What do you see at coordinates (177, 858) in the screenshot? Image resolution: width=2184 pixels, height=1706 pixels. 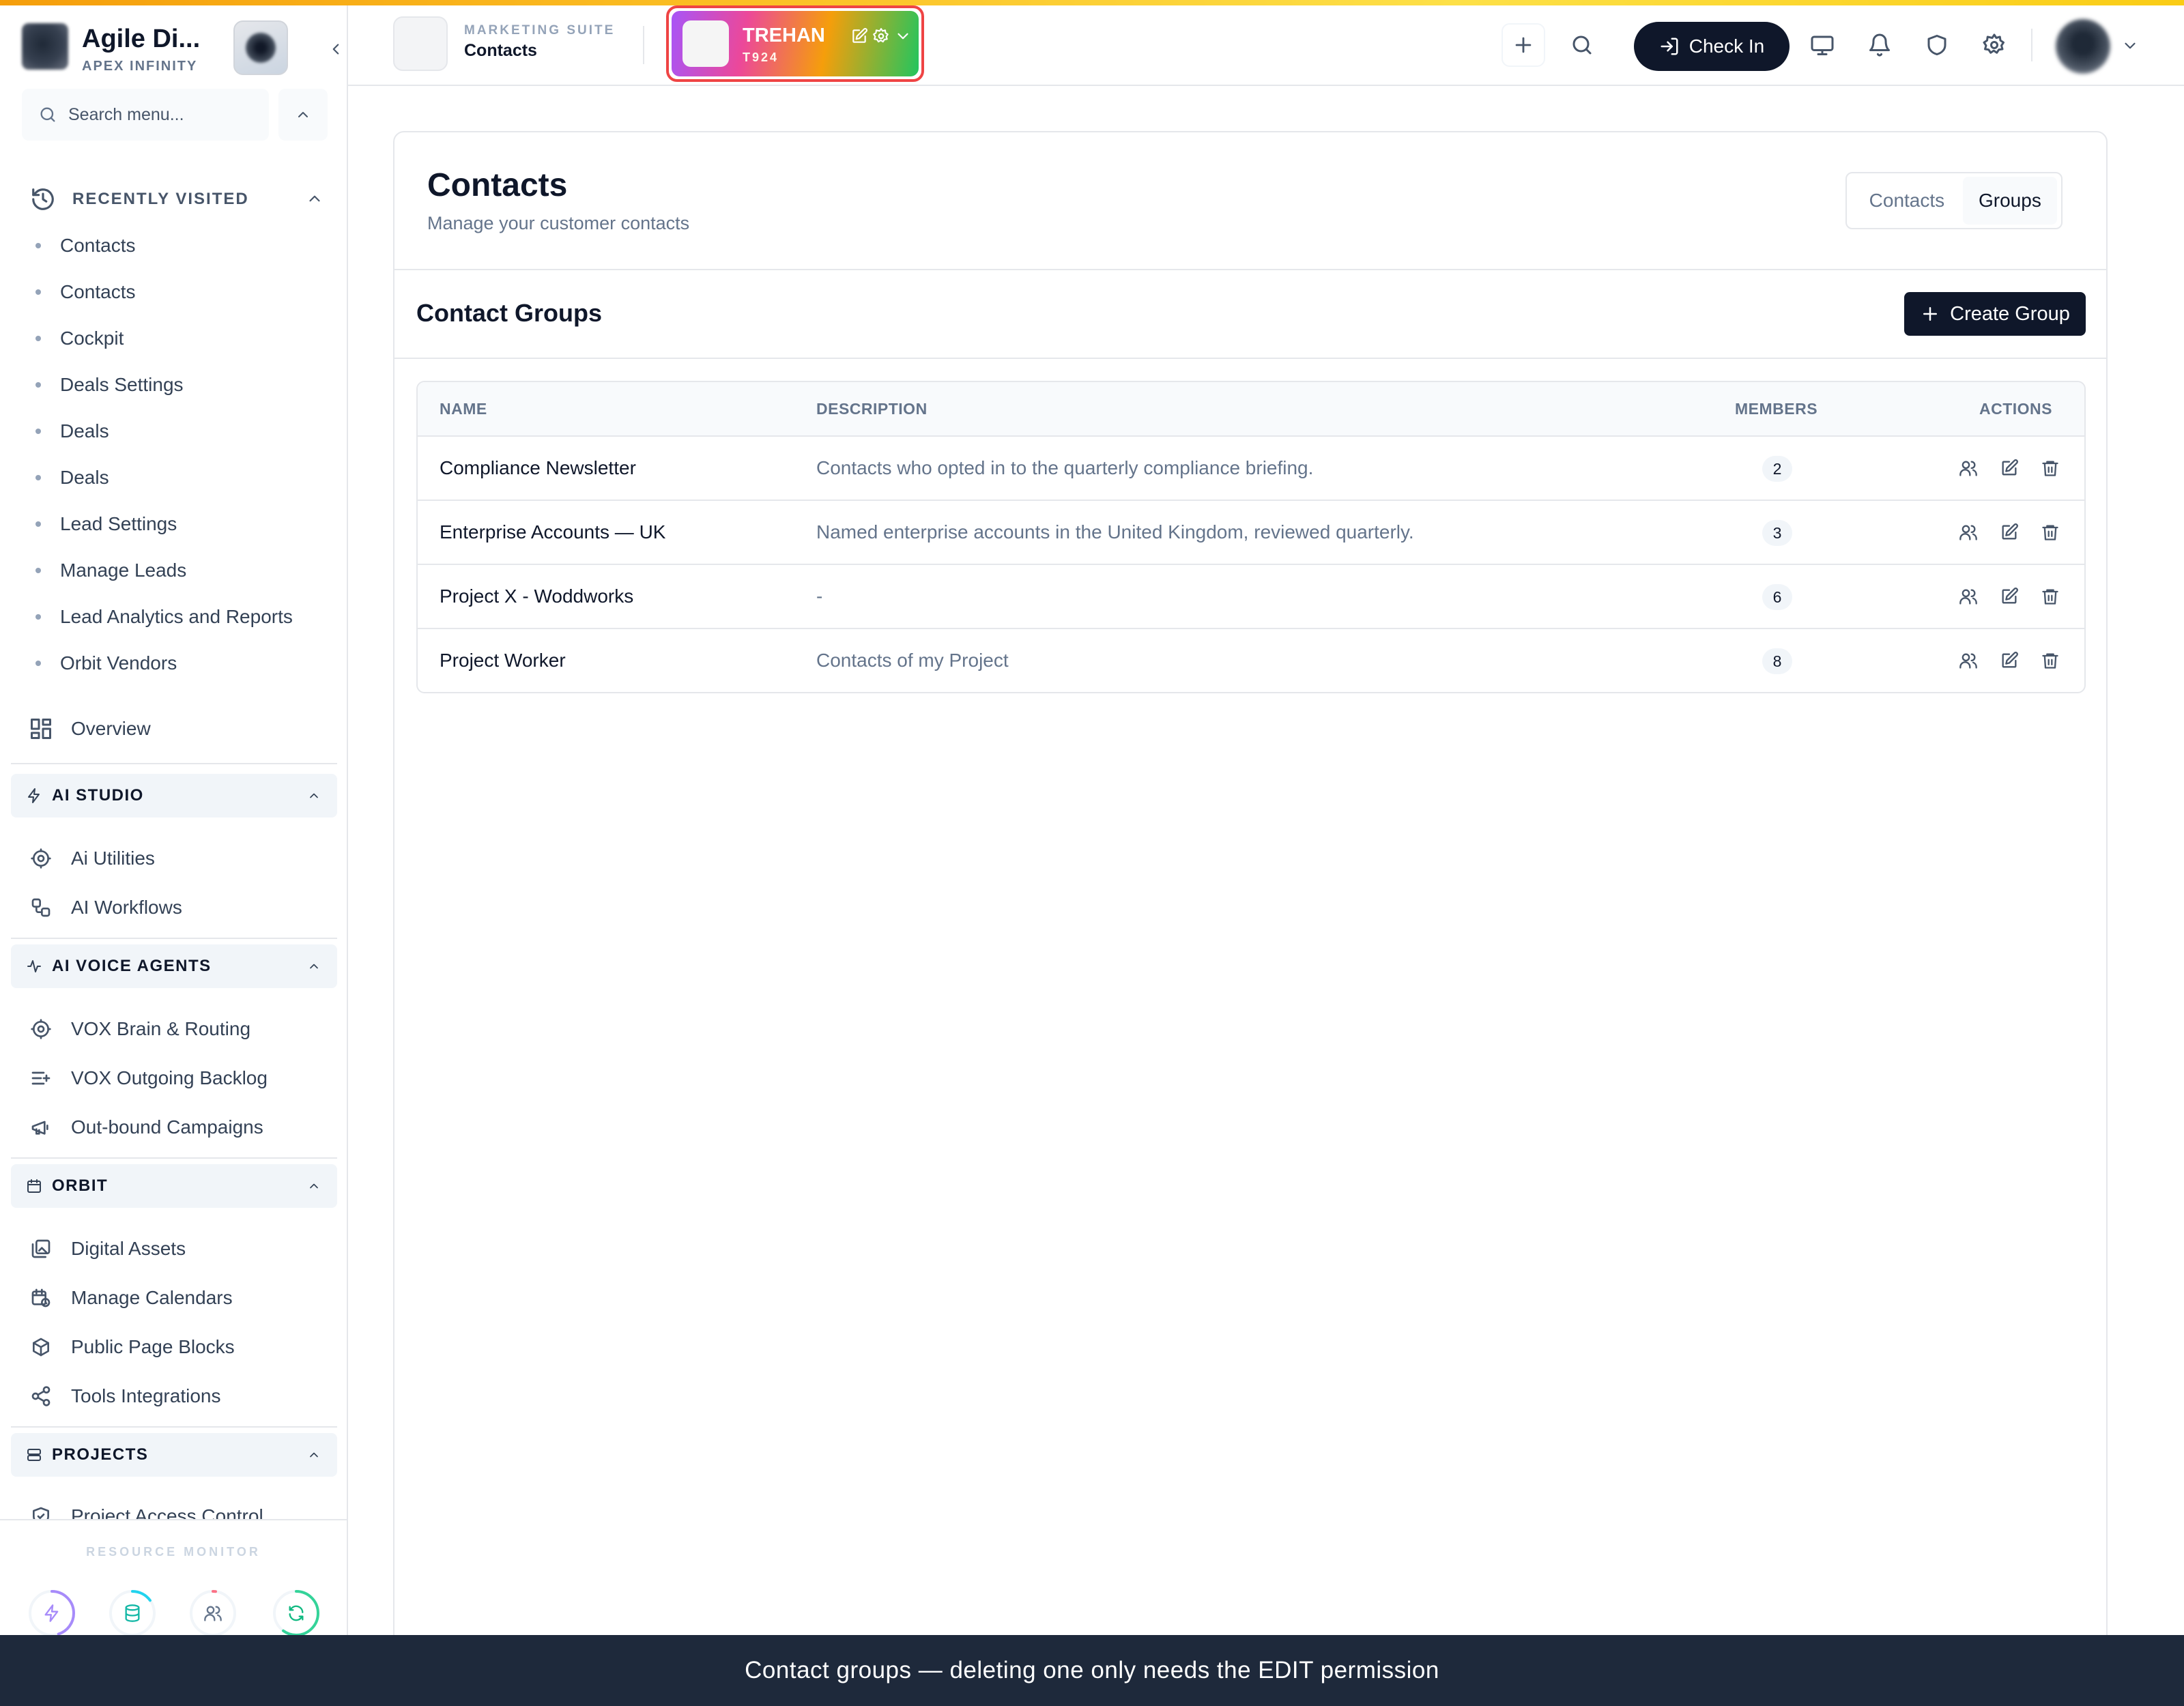 I see `sidebar-item-ai-utilities: Ai Utilities` at bounding box center [177, 858].